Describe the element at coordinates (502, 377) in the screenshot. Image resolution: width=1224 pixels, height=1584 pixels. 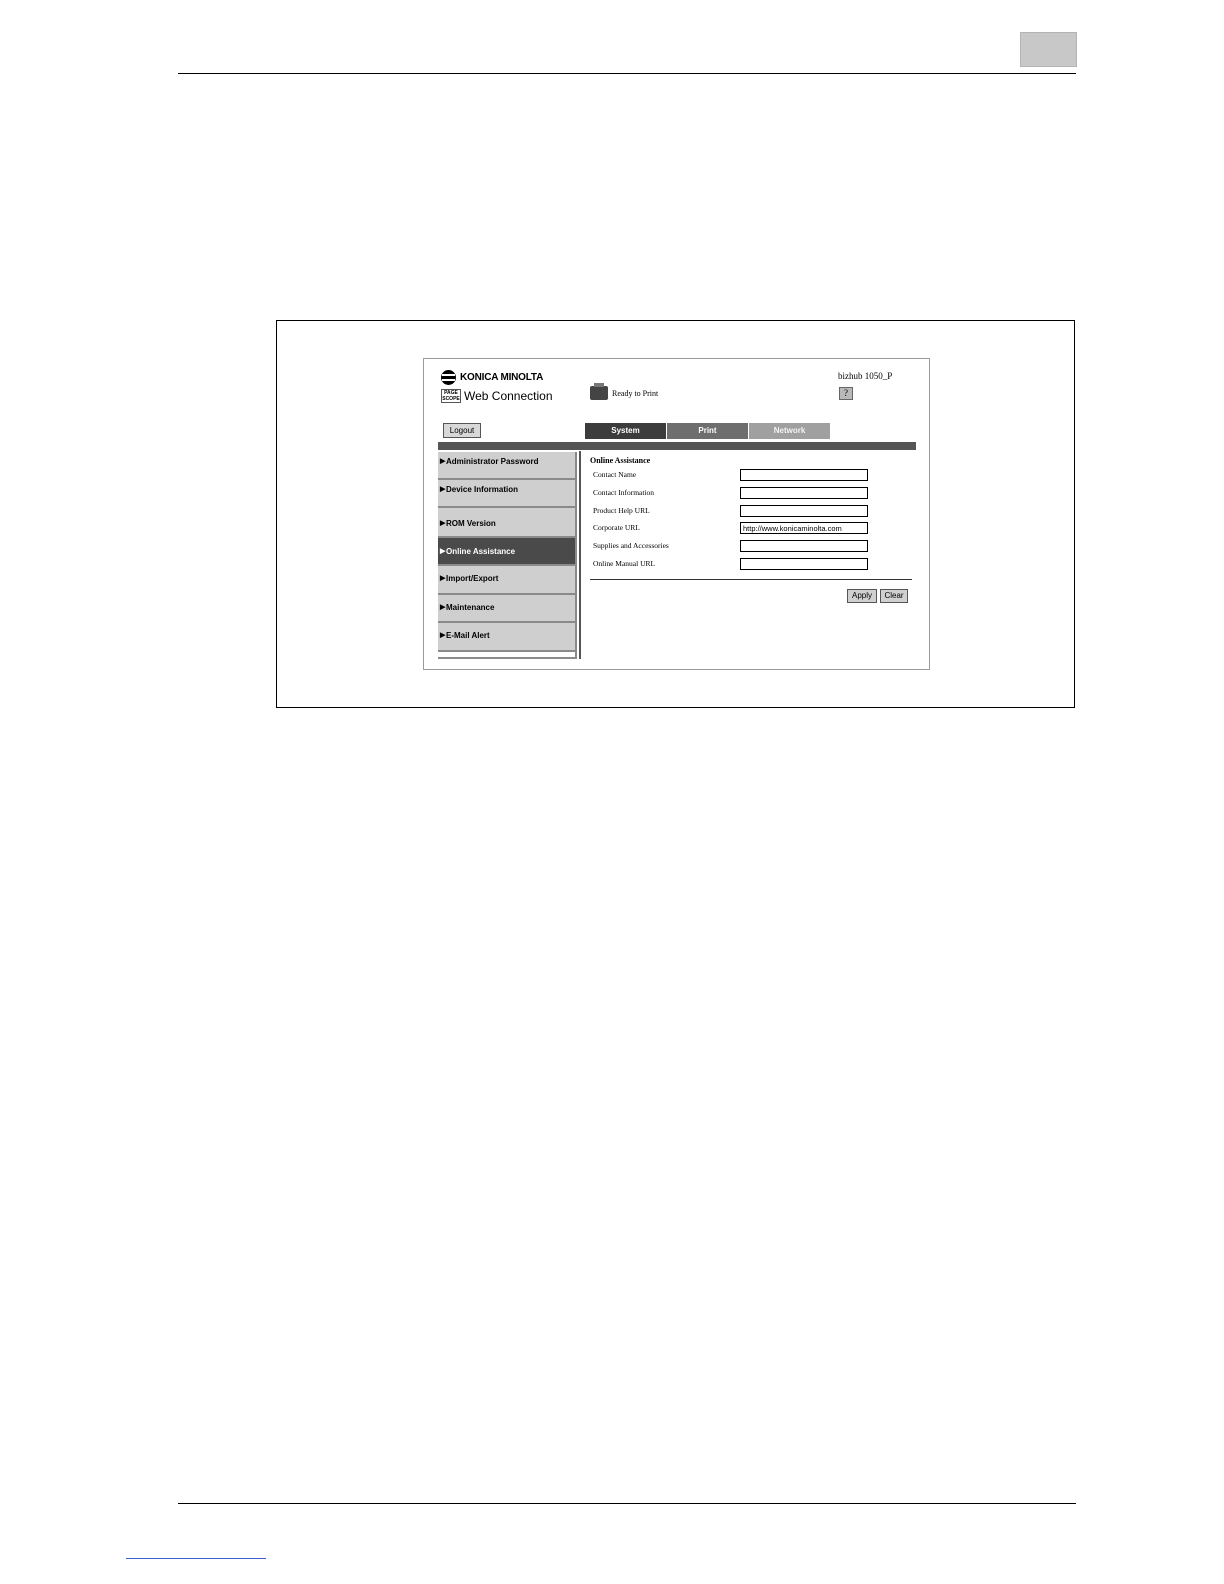
I see `brand-name: KONICA MINOLTA` at that location.